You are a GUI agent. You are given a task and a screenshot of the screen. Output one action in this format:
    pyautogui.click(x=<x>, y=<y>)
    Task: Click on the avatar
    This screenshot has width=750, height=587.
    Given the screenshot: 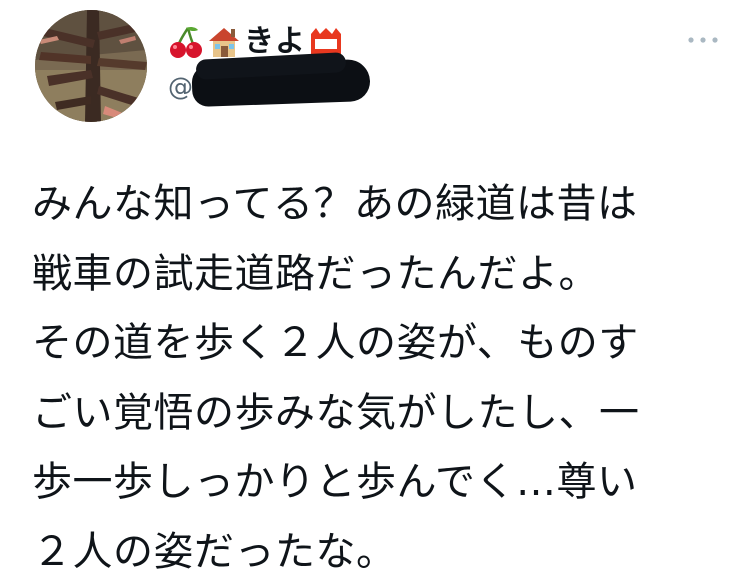 What is the action you would take?
    pyautogui.click(x=91, y=66)
    